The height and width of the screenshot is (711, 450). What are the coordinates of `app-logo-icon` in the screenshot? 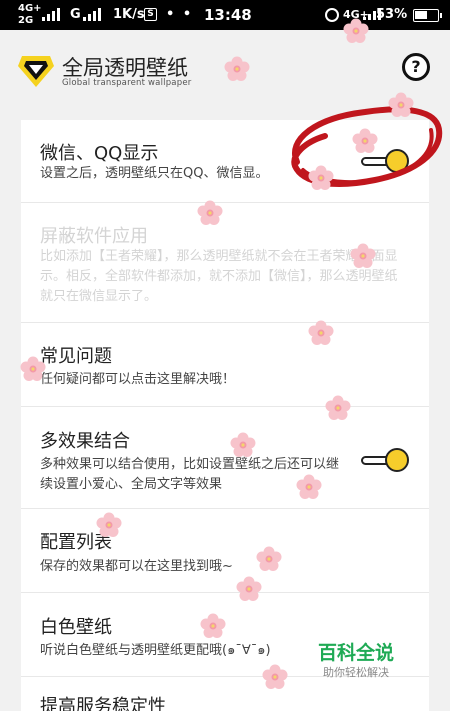 It's located at (36, 71).